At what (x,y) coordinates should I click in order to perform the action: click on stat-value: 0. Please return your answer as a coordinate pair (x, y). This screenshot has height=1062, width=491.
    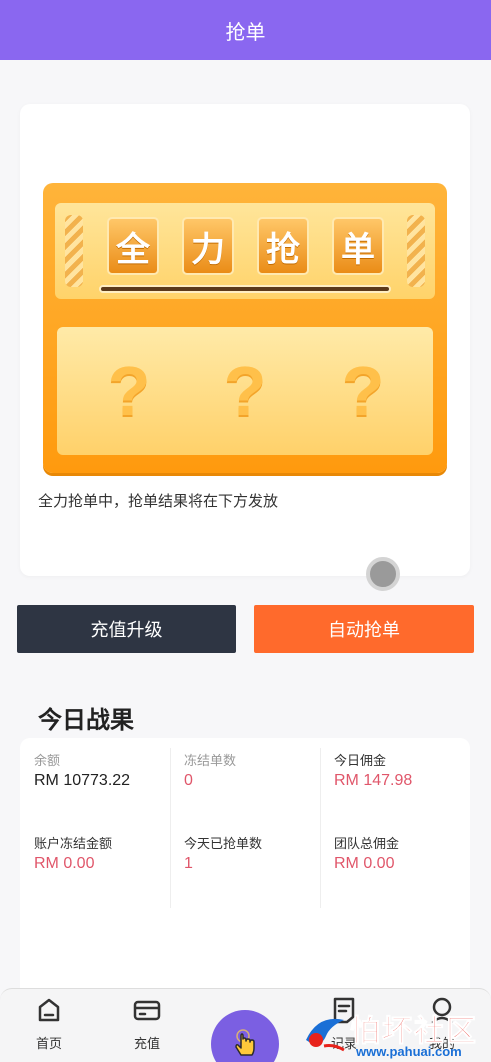
    Looking at the image, I should click on (188, 780).